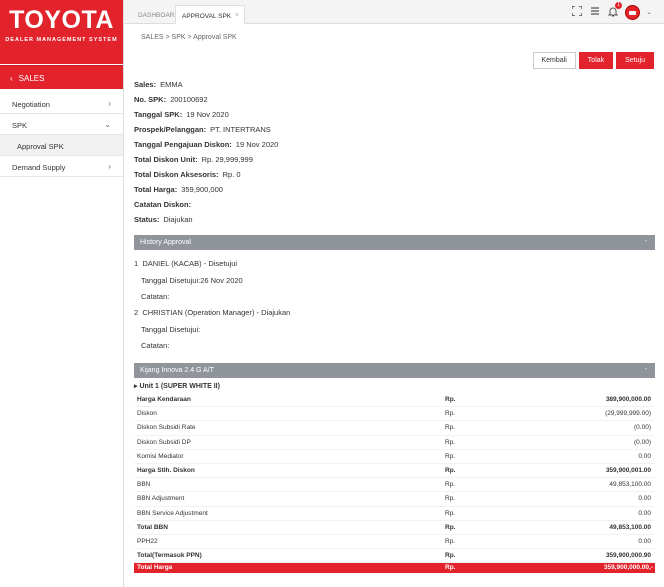  I want to click on cell-text: Diskon, so click(147, 414).